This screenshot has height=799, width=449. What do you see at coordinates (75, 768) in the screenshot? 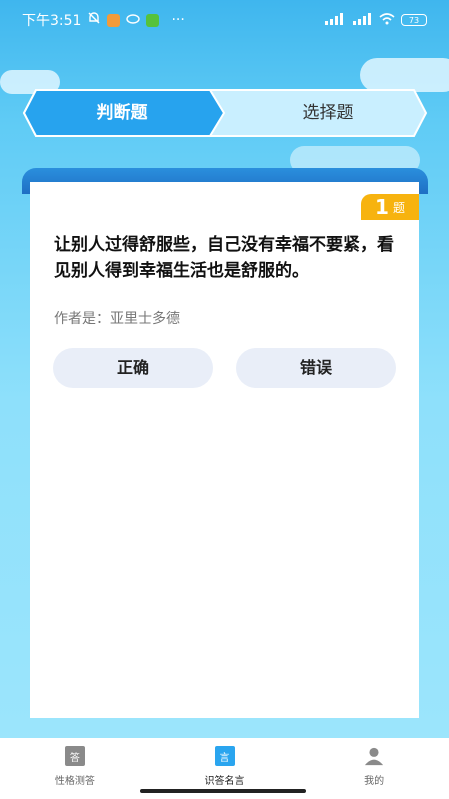
I see `nav-personality-test: 答 性格测答` at bounding box center [75, 768].